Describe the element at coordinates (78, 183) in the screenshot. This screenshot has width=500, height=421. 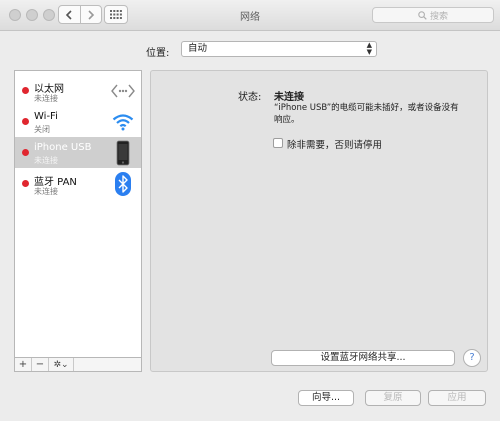
I see `service-item-bluetooth-pan: 蓝牙 PAN 未连接` at that location.